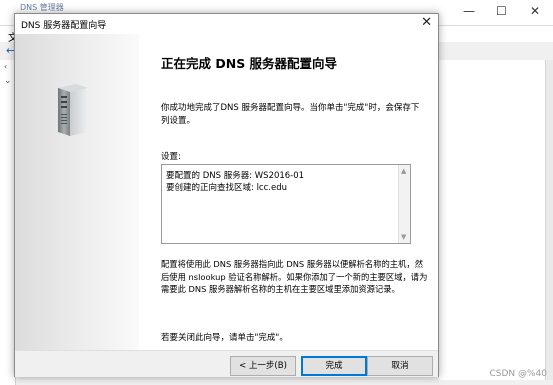 Image resolution: width=553 pixels, height=385 pixels. What do you see at coordinates (518, 374) in the screenshot?
I see `watermark: CSDN @%40` at bounding box center [518, 374].